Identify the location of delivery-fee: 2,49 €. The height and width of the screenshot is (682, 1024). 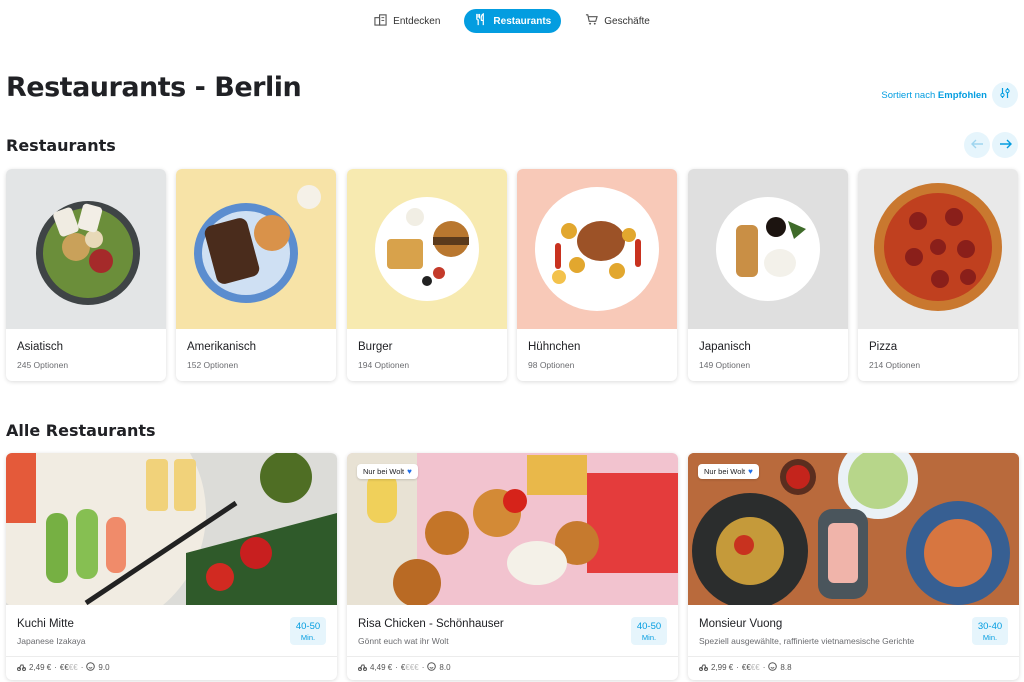
(40, 667).